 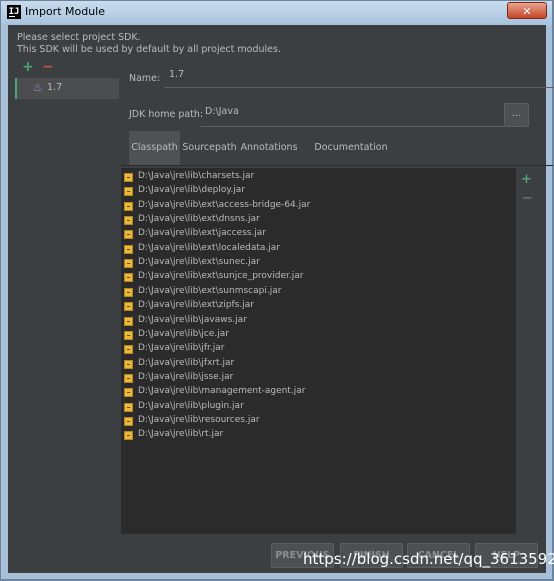 What do you see at coordinates (269, 148) in the screenshot?
I see `tab-annotations: Annotations` at bounding box center [269, 148].